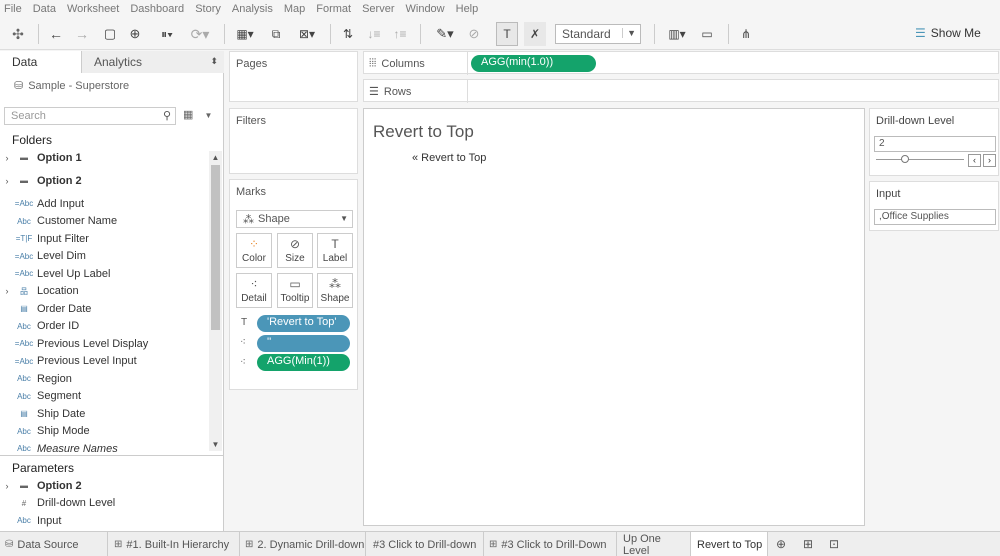  Describe the element at coordinates (781, 544) in the screenshot. I see `new-worksheet-icon: ⊕` at that location.